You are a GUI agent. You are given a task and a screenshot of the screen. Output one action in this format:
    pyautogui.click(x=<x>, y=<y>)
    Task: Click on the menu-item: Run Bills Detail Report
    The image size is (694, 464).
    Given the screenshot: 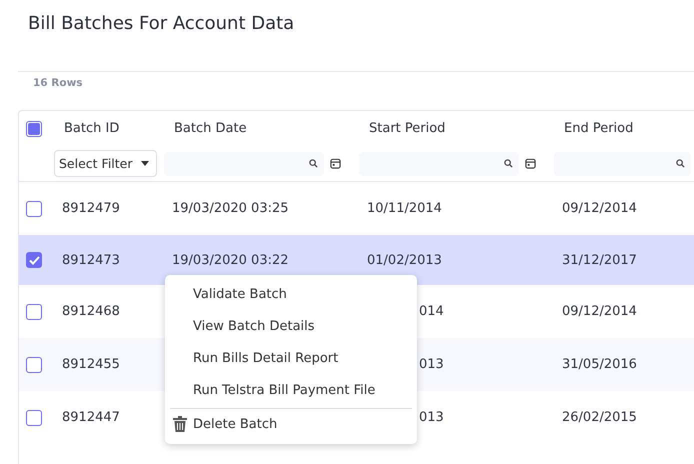 What is the action you would take?
    pyautogui.click(x=291, y=358)
    